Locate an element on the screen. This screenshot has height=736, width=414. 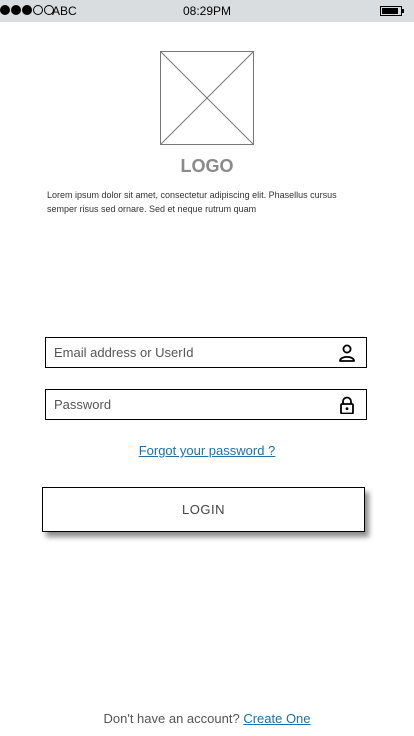
password-input is located at coordinates (189, 404).